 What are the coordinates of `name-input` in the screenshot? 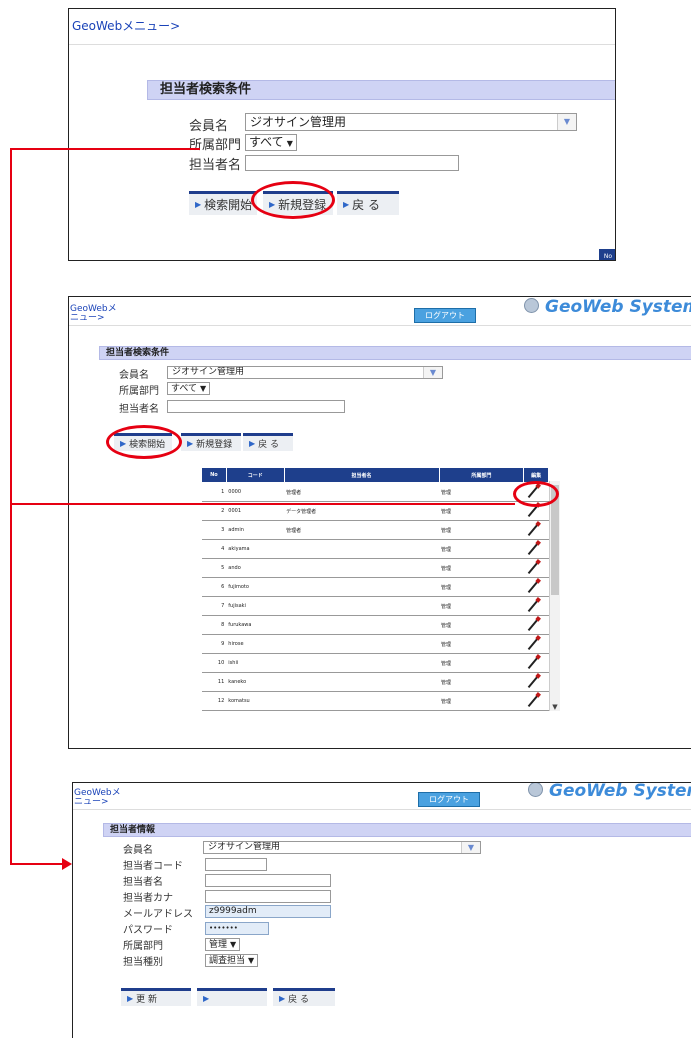 It's located at (268, 880).